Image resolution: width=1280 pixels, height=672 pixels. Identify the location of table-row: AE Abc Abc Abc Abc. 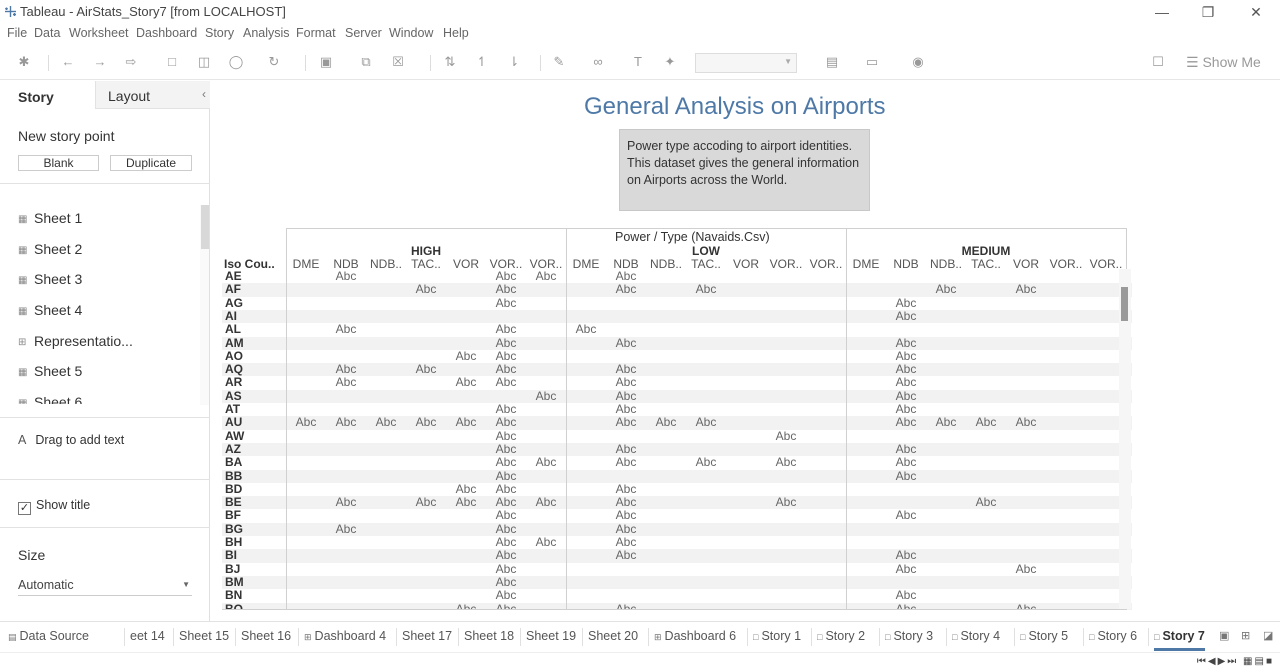
(677, 276).